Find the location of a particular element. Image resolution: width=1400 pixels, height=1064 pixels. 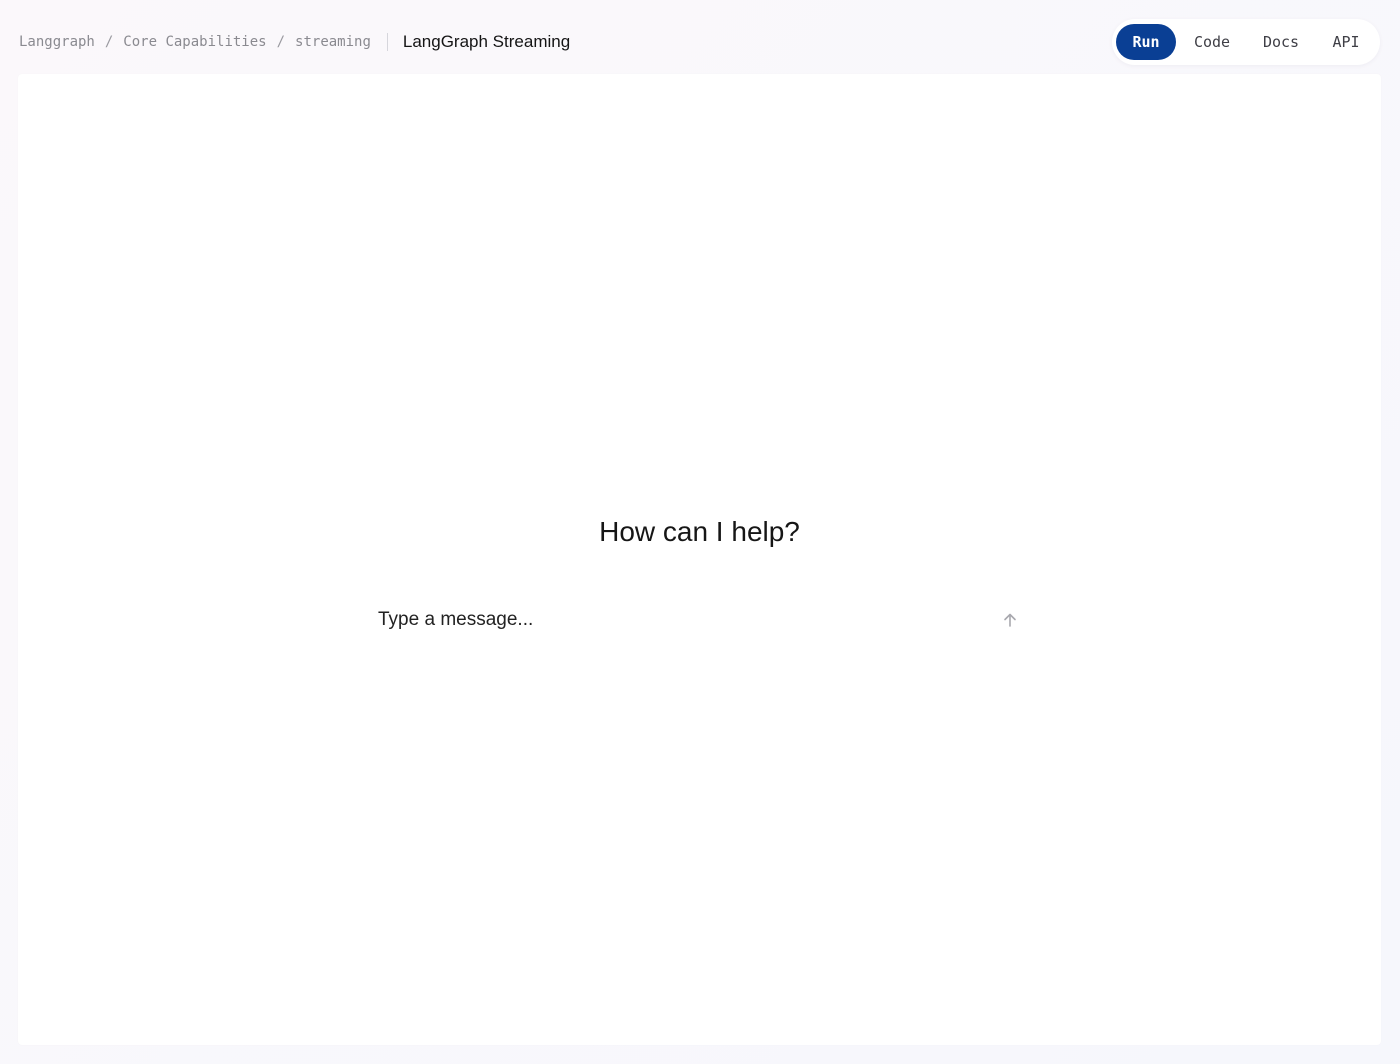

tab-api: API is located at coordinates (1346, 42).